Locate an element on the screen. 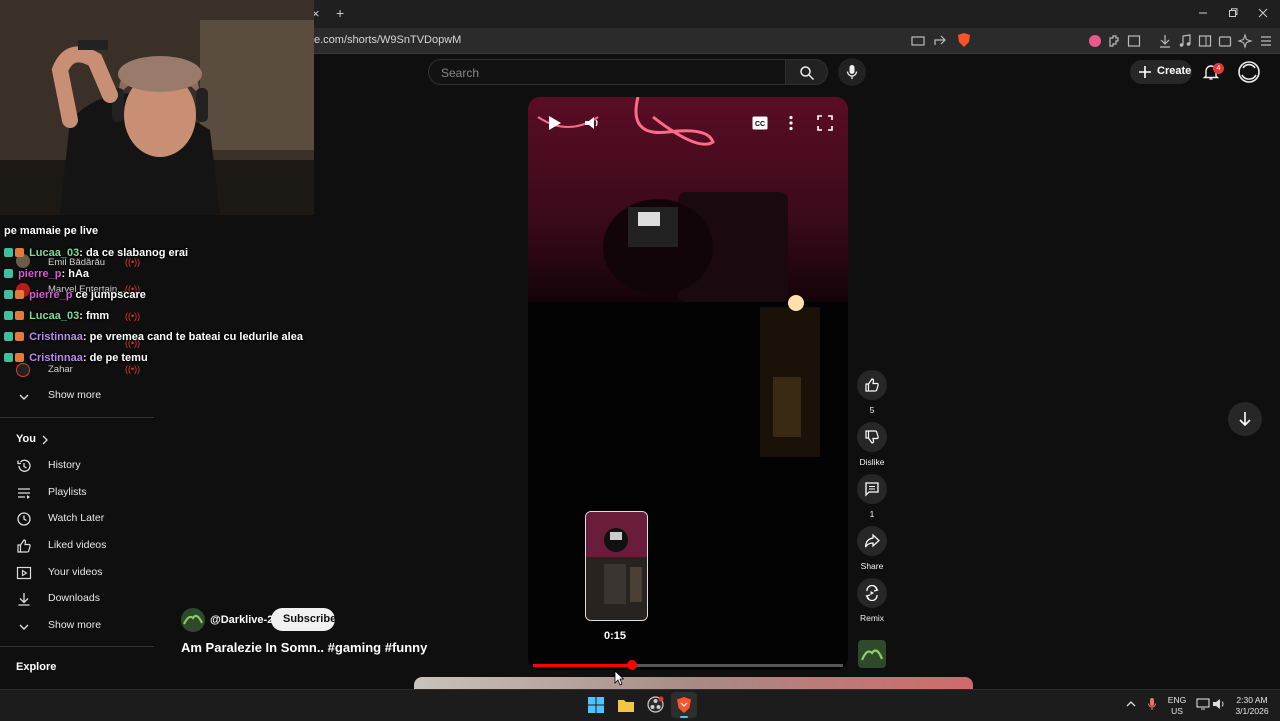 Image resolution: width=1280 pixels, height=721 pixels. reader-icon is located at coordinates (1134, 41).